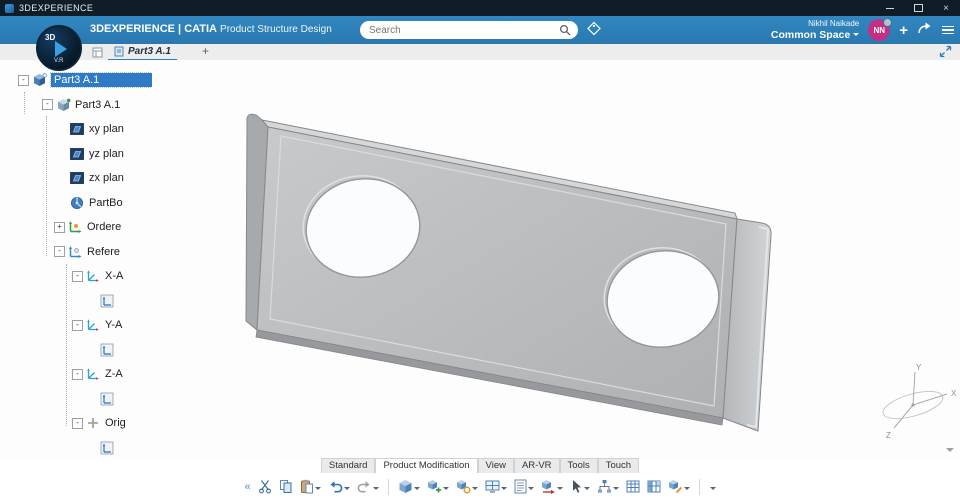 The height and width of the screenshot is (500, 960). Describe the element at coordinates (945, 51) in the screenshot. I see `expand-viewport-icon` at that location.